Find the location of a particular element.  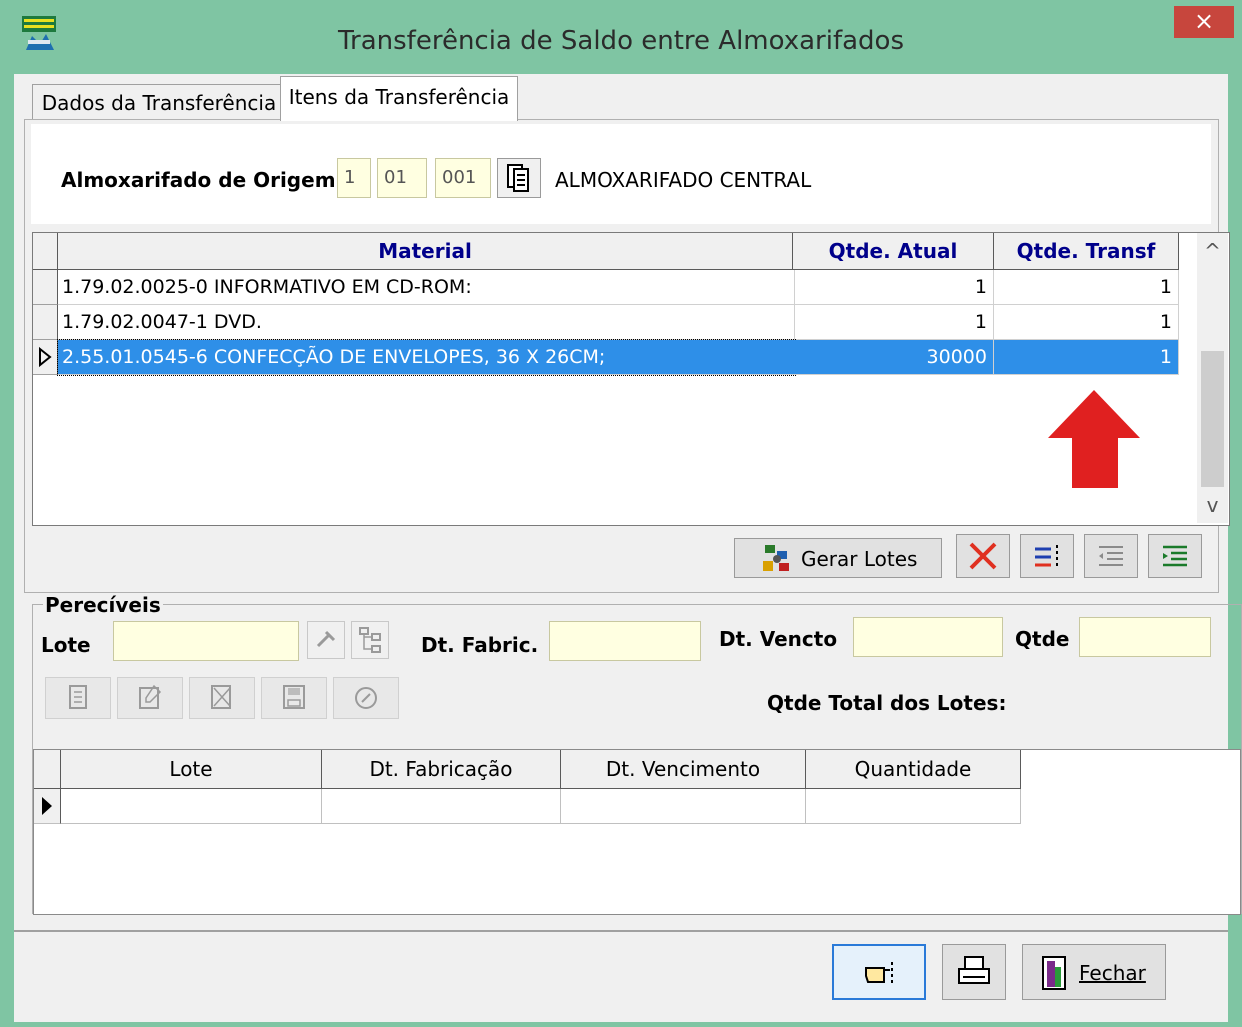

fechar-button: Fechar is located at coordinates (1094, 972).